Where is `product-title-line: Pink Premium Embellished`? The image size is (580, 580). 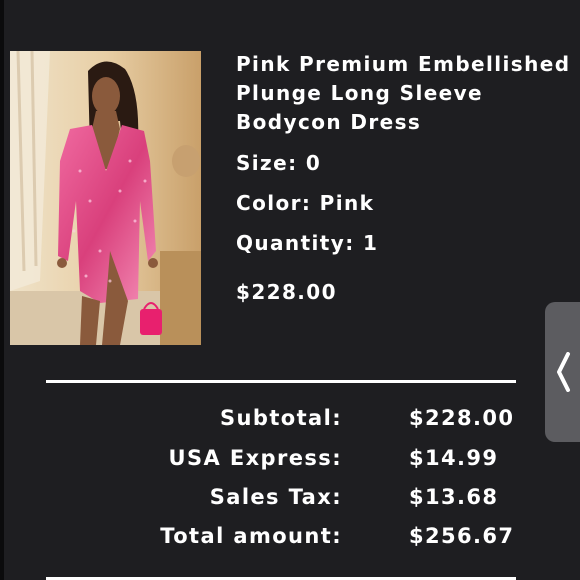
product-title-line: Pink Premium Embellished is located at coordinates (403, 64).